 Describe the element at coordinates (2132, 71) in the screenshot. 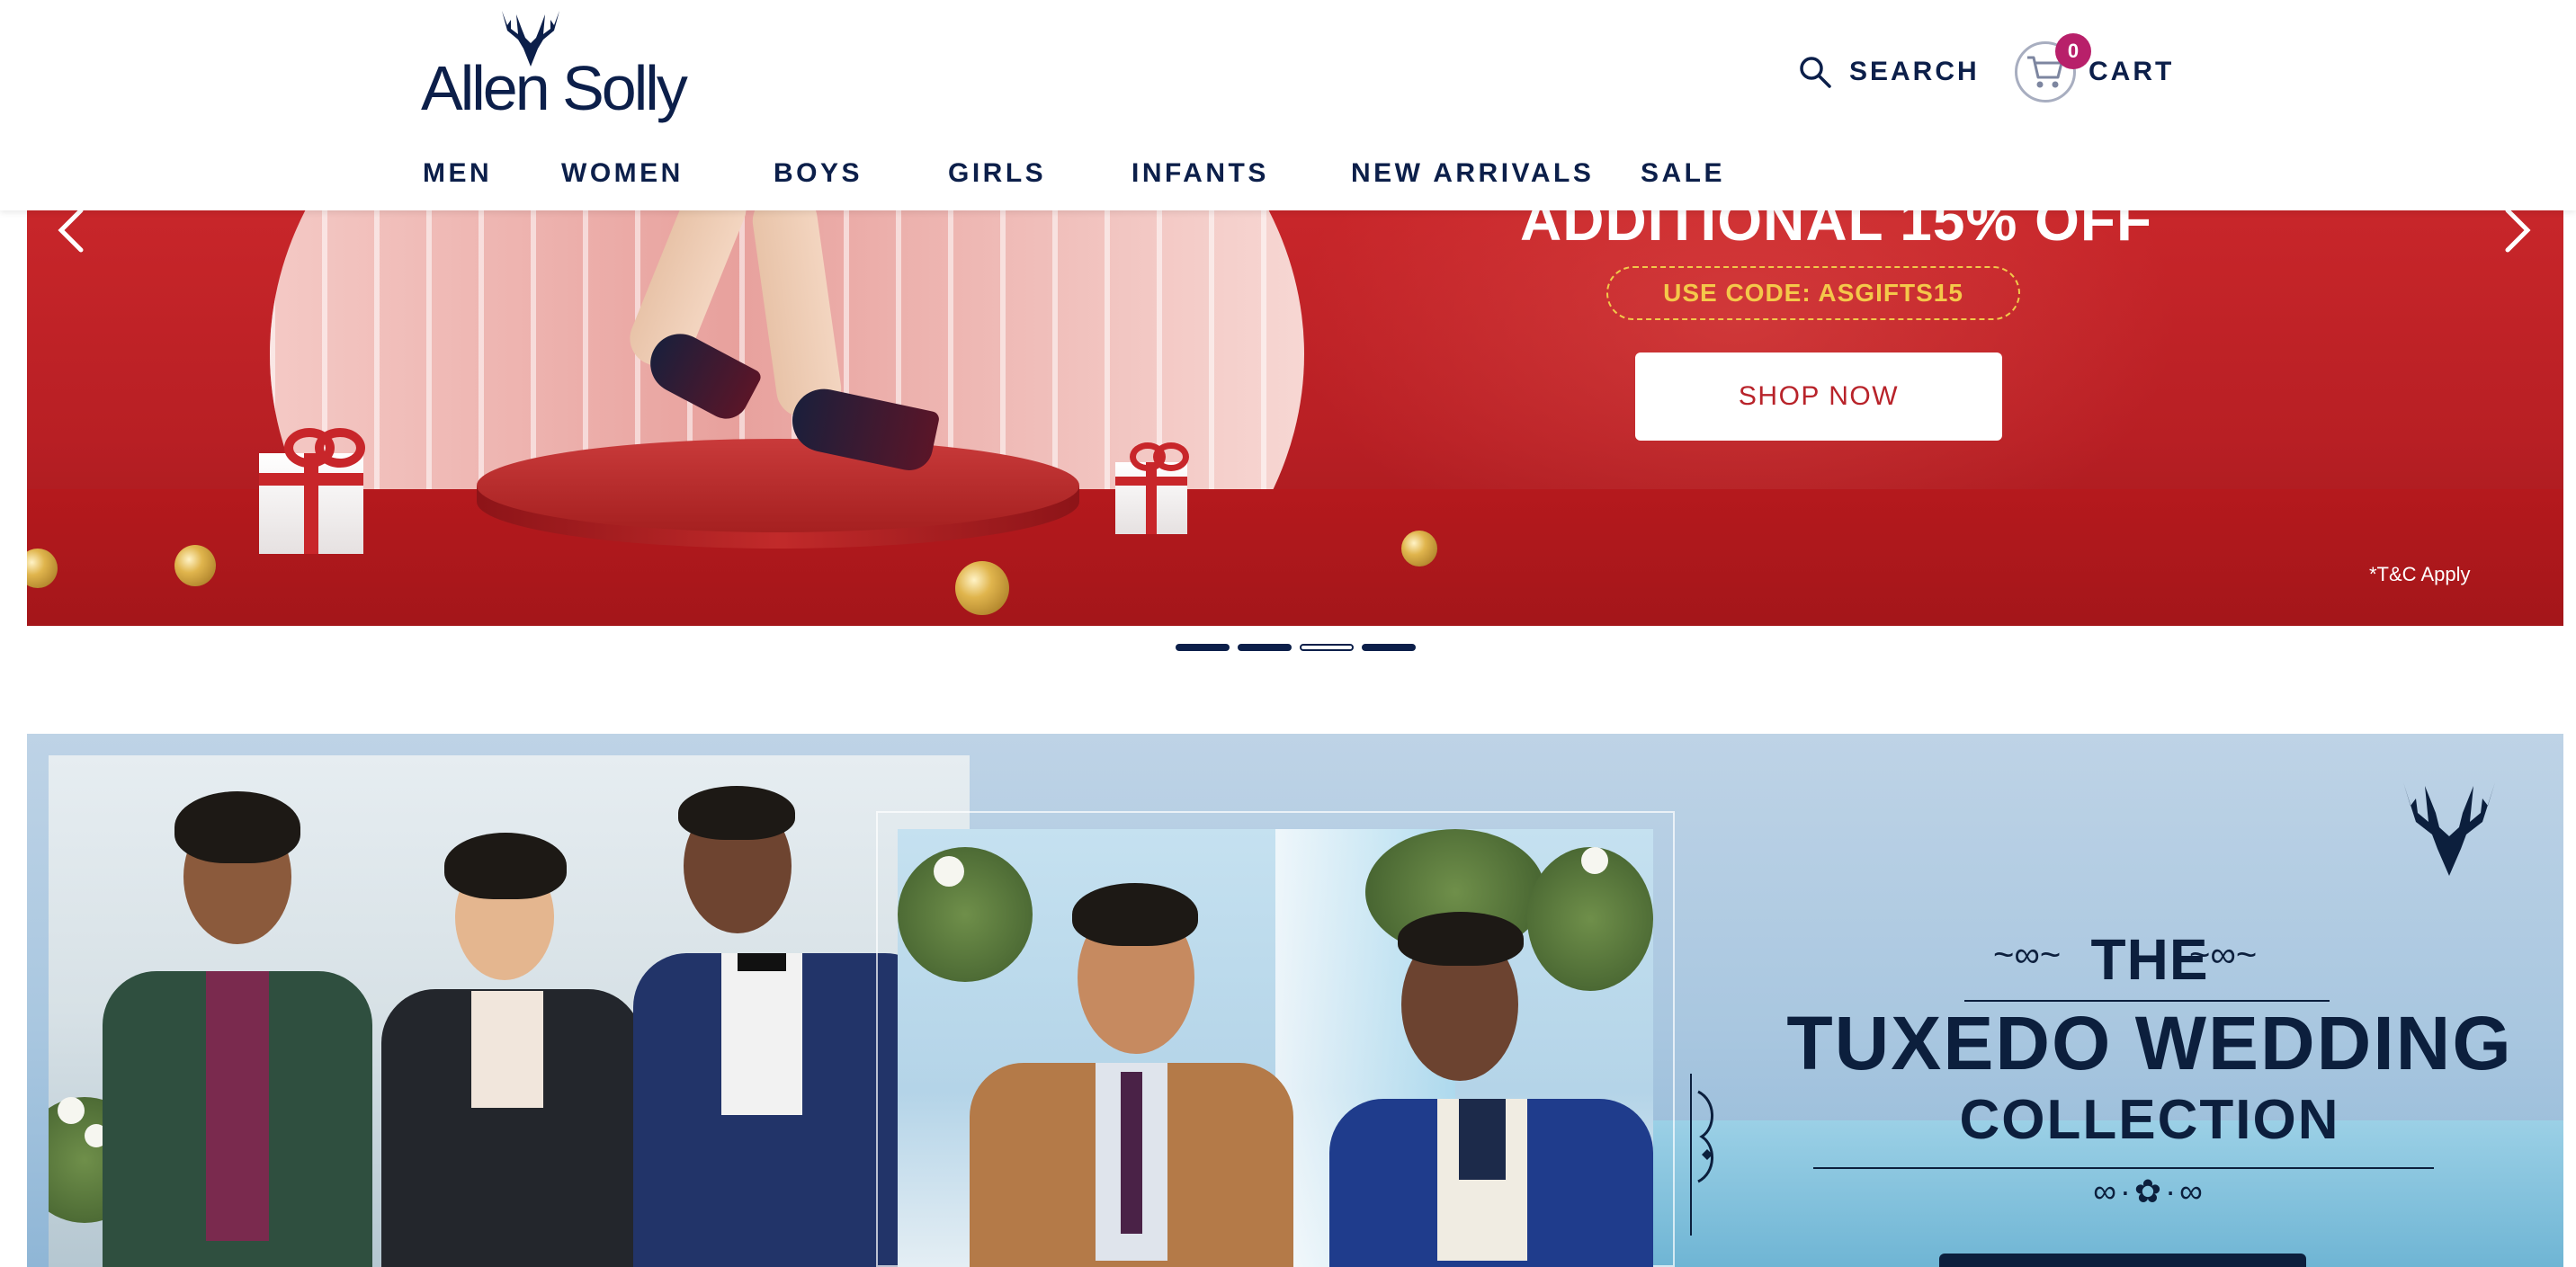

I see `cart-label: CART` at that location.